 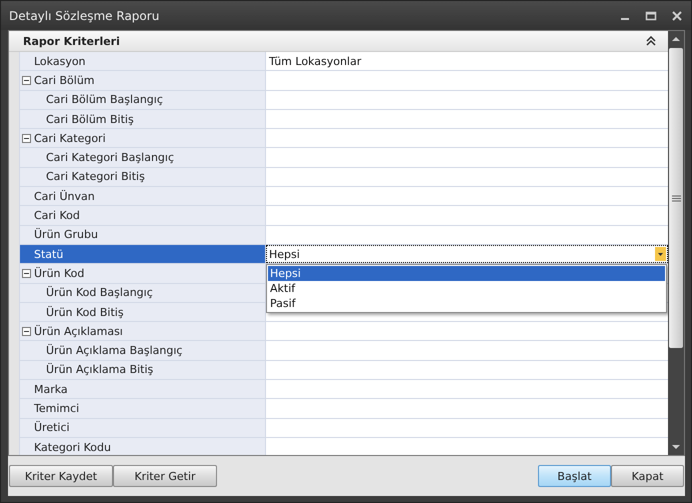 What do you see at coordinates (71, 41) in the screenshot?
I see `panel-title: Rapor Kriterleri` at bounding box center [71, 41].